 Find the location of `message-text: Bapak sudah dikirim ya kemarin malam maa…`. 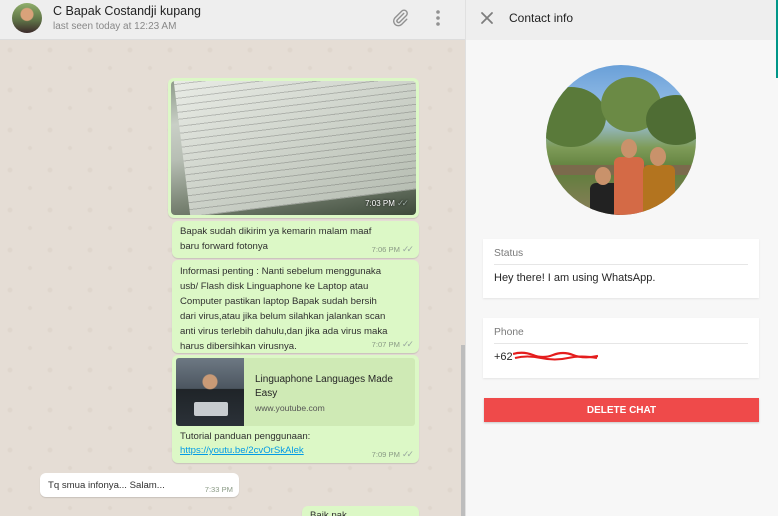

message-text: Bapak sudah dikirim ya kemarin malam maa… is located at coordinates (276, 239).